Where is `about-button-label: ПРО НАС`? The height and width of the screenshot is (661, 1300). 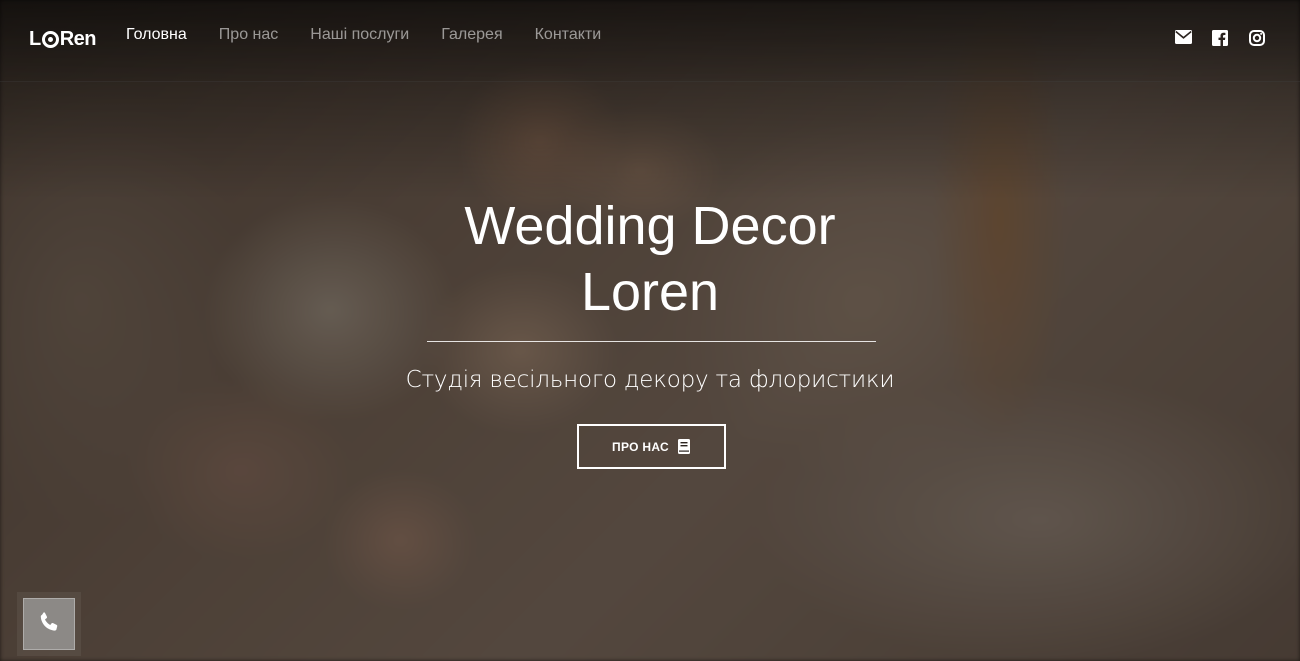 about-button-label: ПРО НАС is located at coordinates (640, 446).